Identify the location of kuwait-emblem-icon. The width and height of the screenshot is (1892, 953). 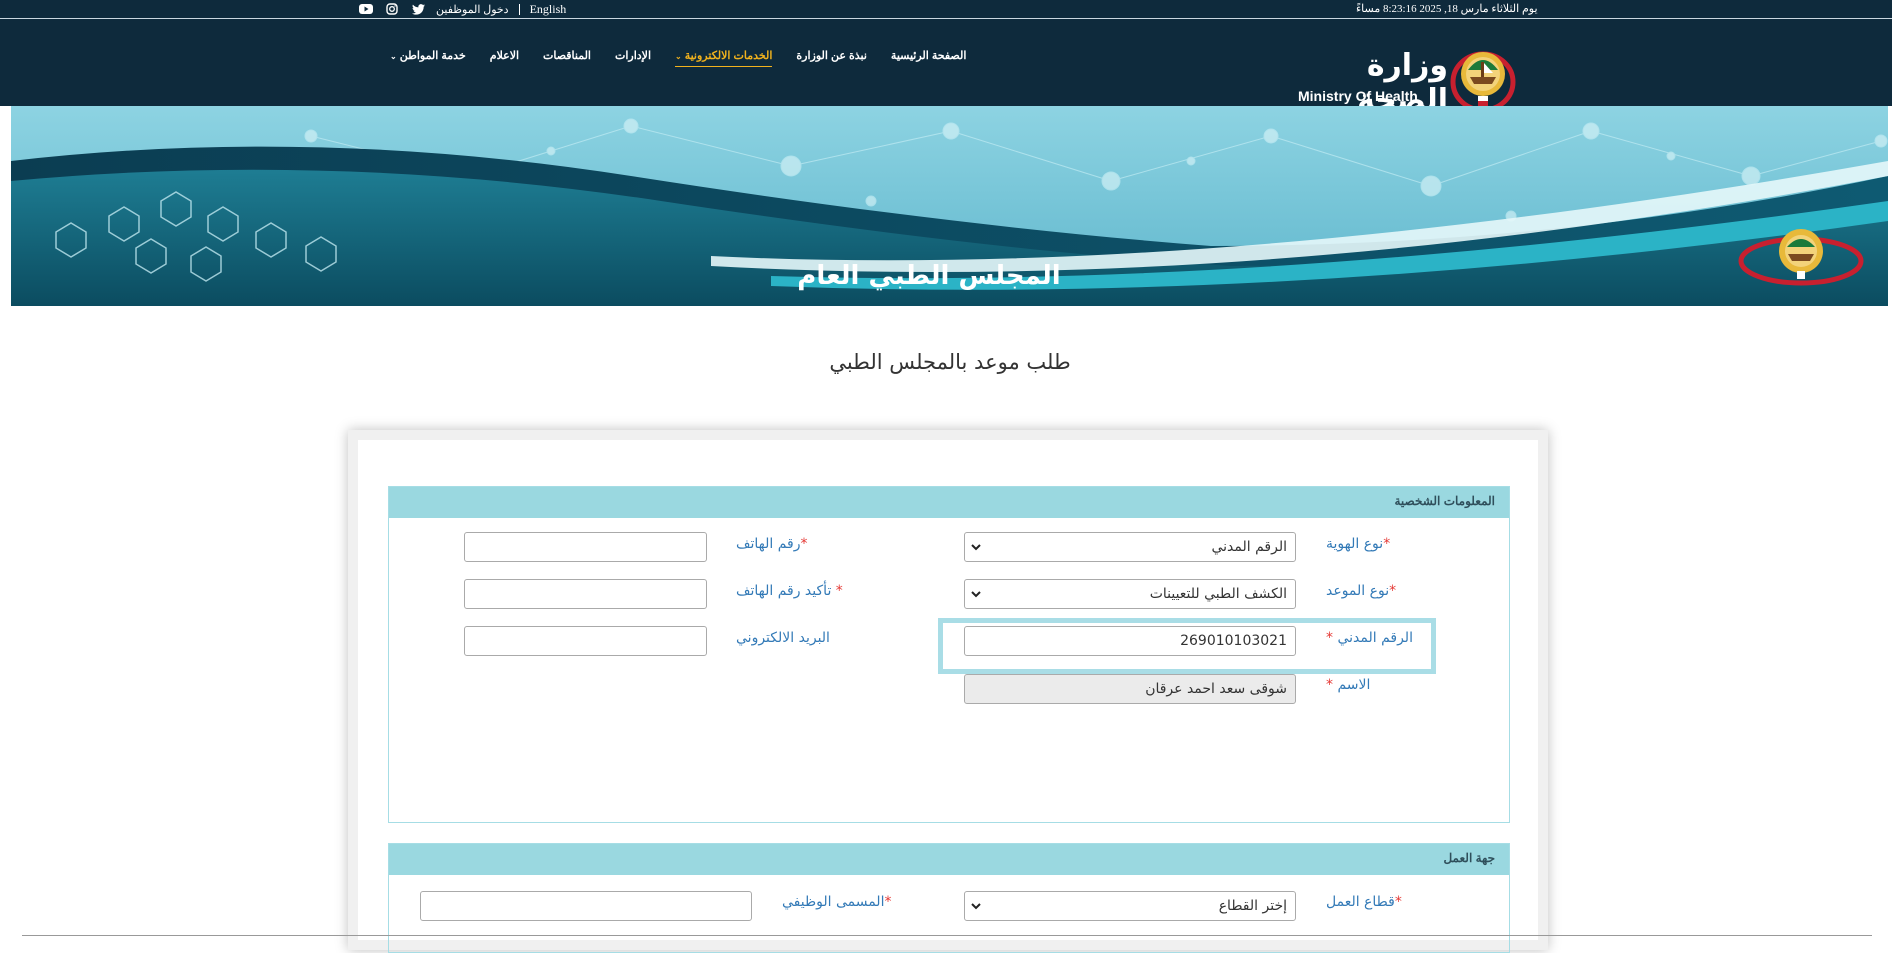
(1483, 81).